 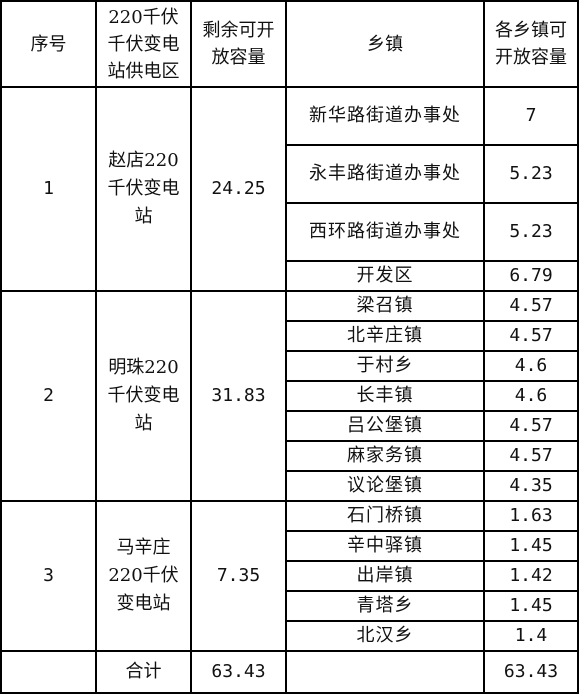 What do you see at coordinates (143, 672) in the screenshot?
I see `total-label: 合计` at bounding box center [143, 672].